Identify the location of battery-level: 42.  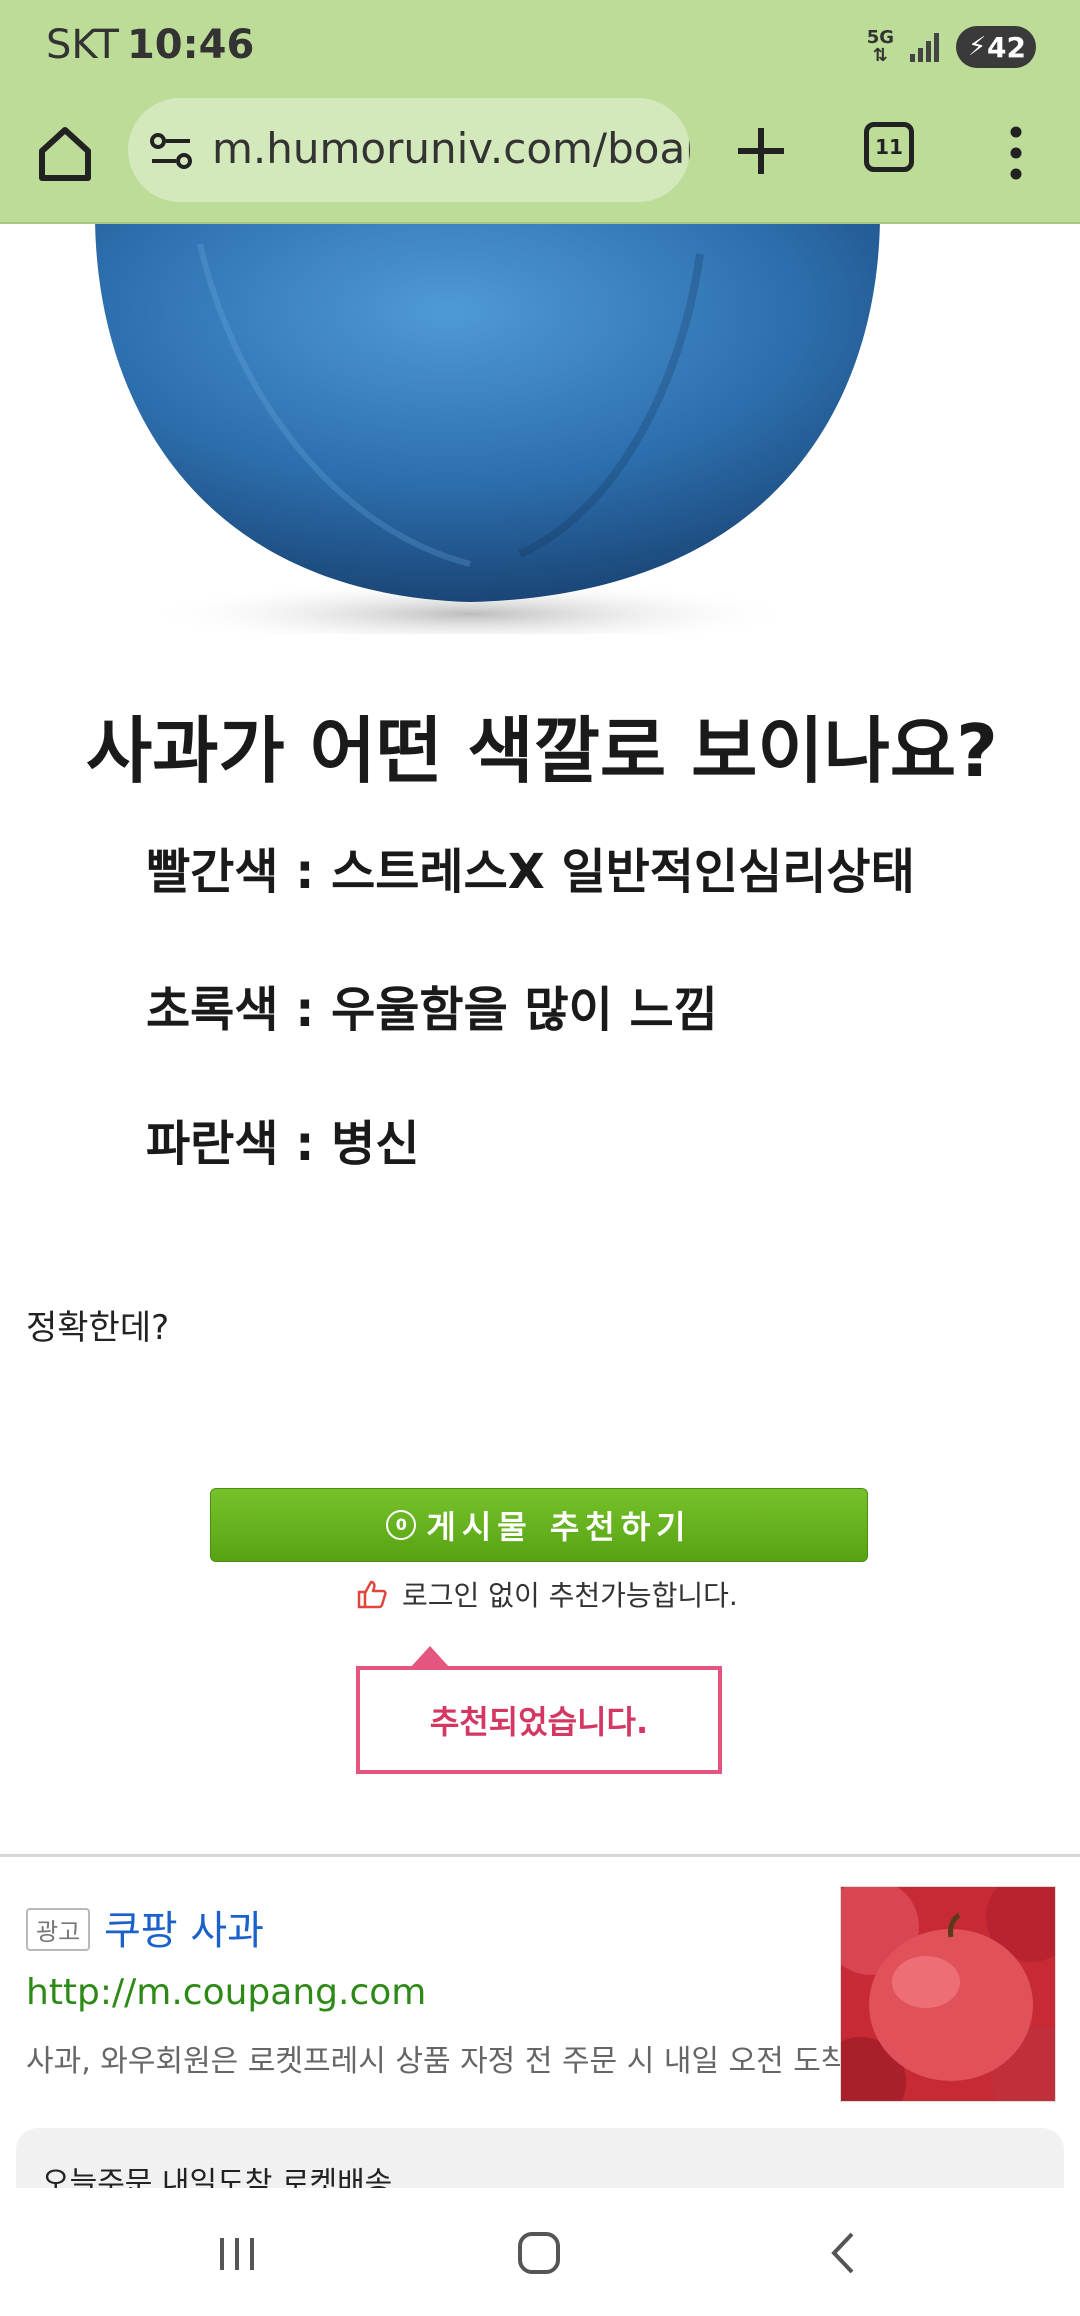
(1006, 47).